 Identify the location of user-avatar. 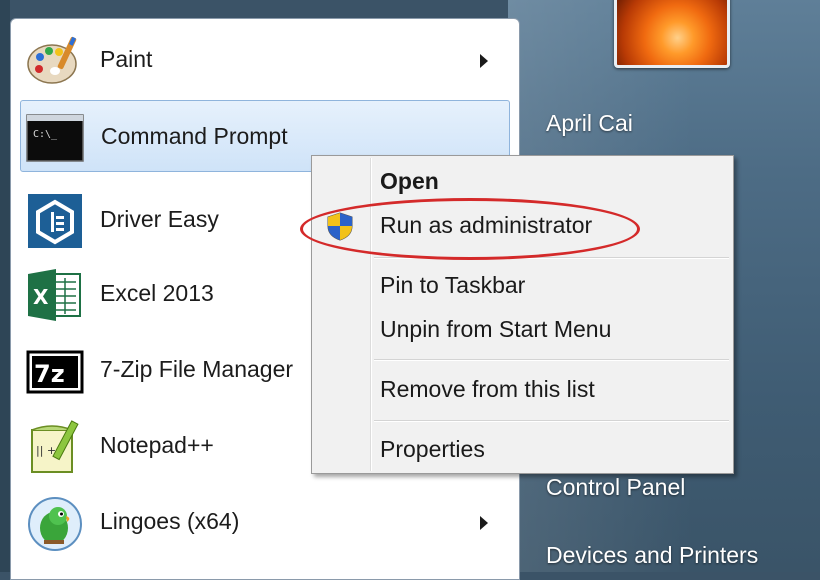
(672, 34).